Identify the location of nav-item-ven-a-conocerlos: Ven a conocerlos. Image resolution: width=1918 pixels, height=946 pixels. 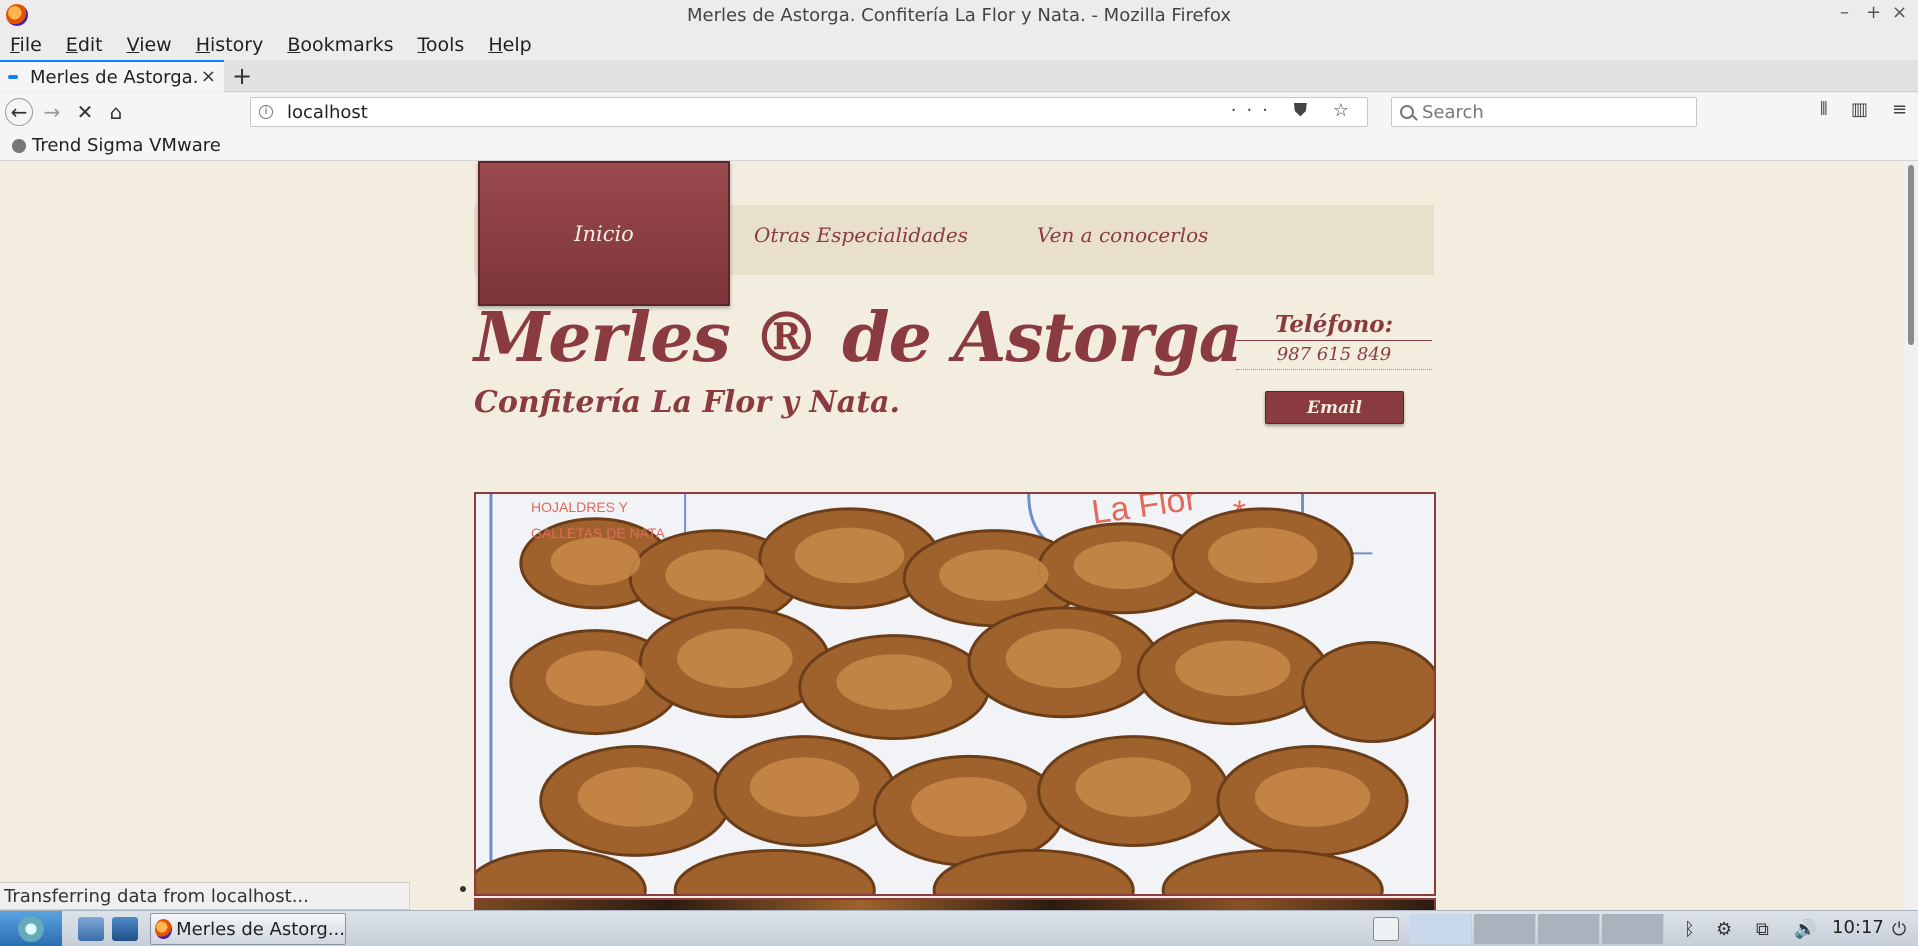
(1122, 235).